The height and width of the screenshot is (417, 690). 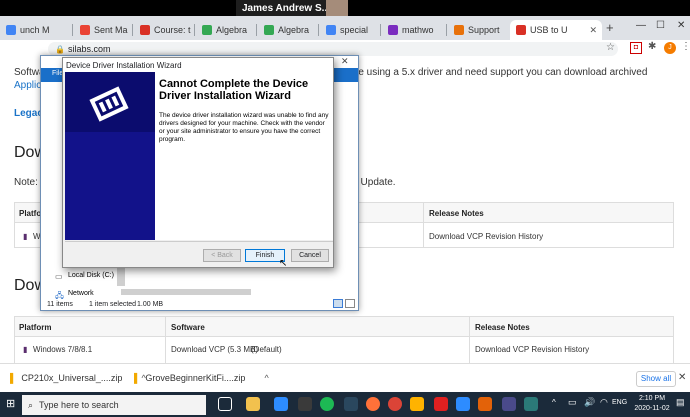 What do you see at coordinates (63, 349) in the screenshot?
I see `table-cell-platform: Windows 7/8/8.1` at bounding box center [63, 349].